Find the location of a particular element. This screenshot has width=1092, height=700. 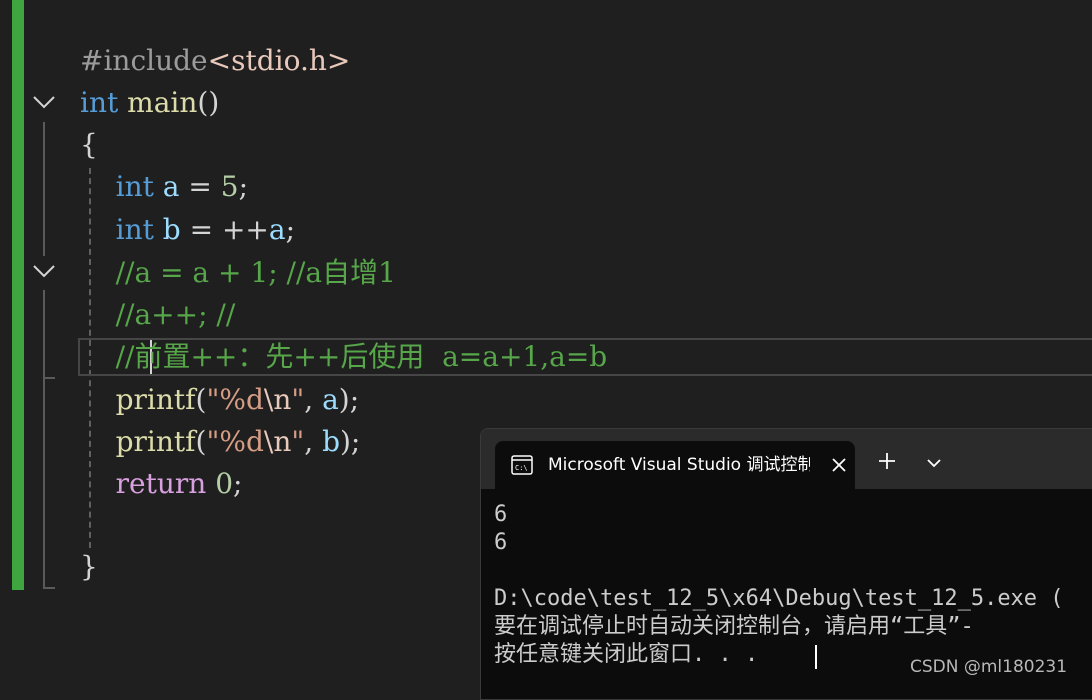

code-token: main is located at coordinates (162, 102).